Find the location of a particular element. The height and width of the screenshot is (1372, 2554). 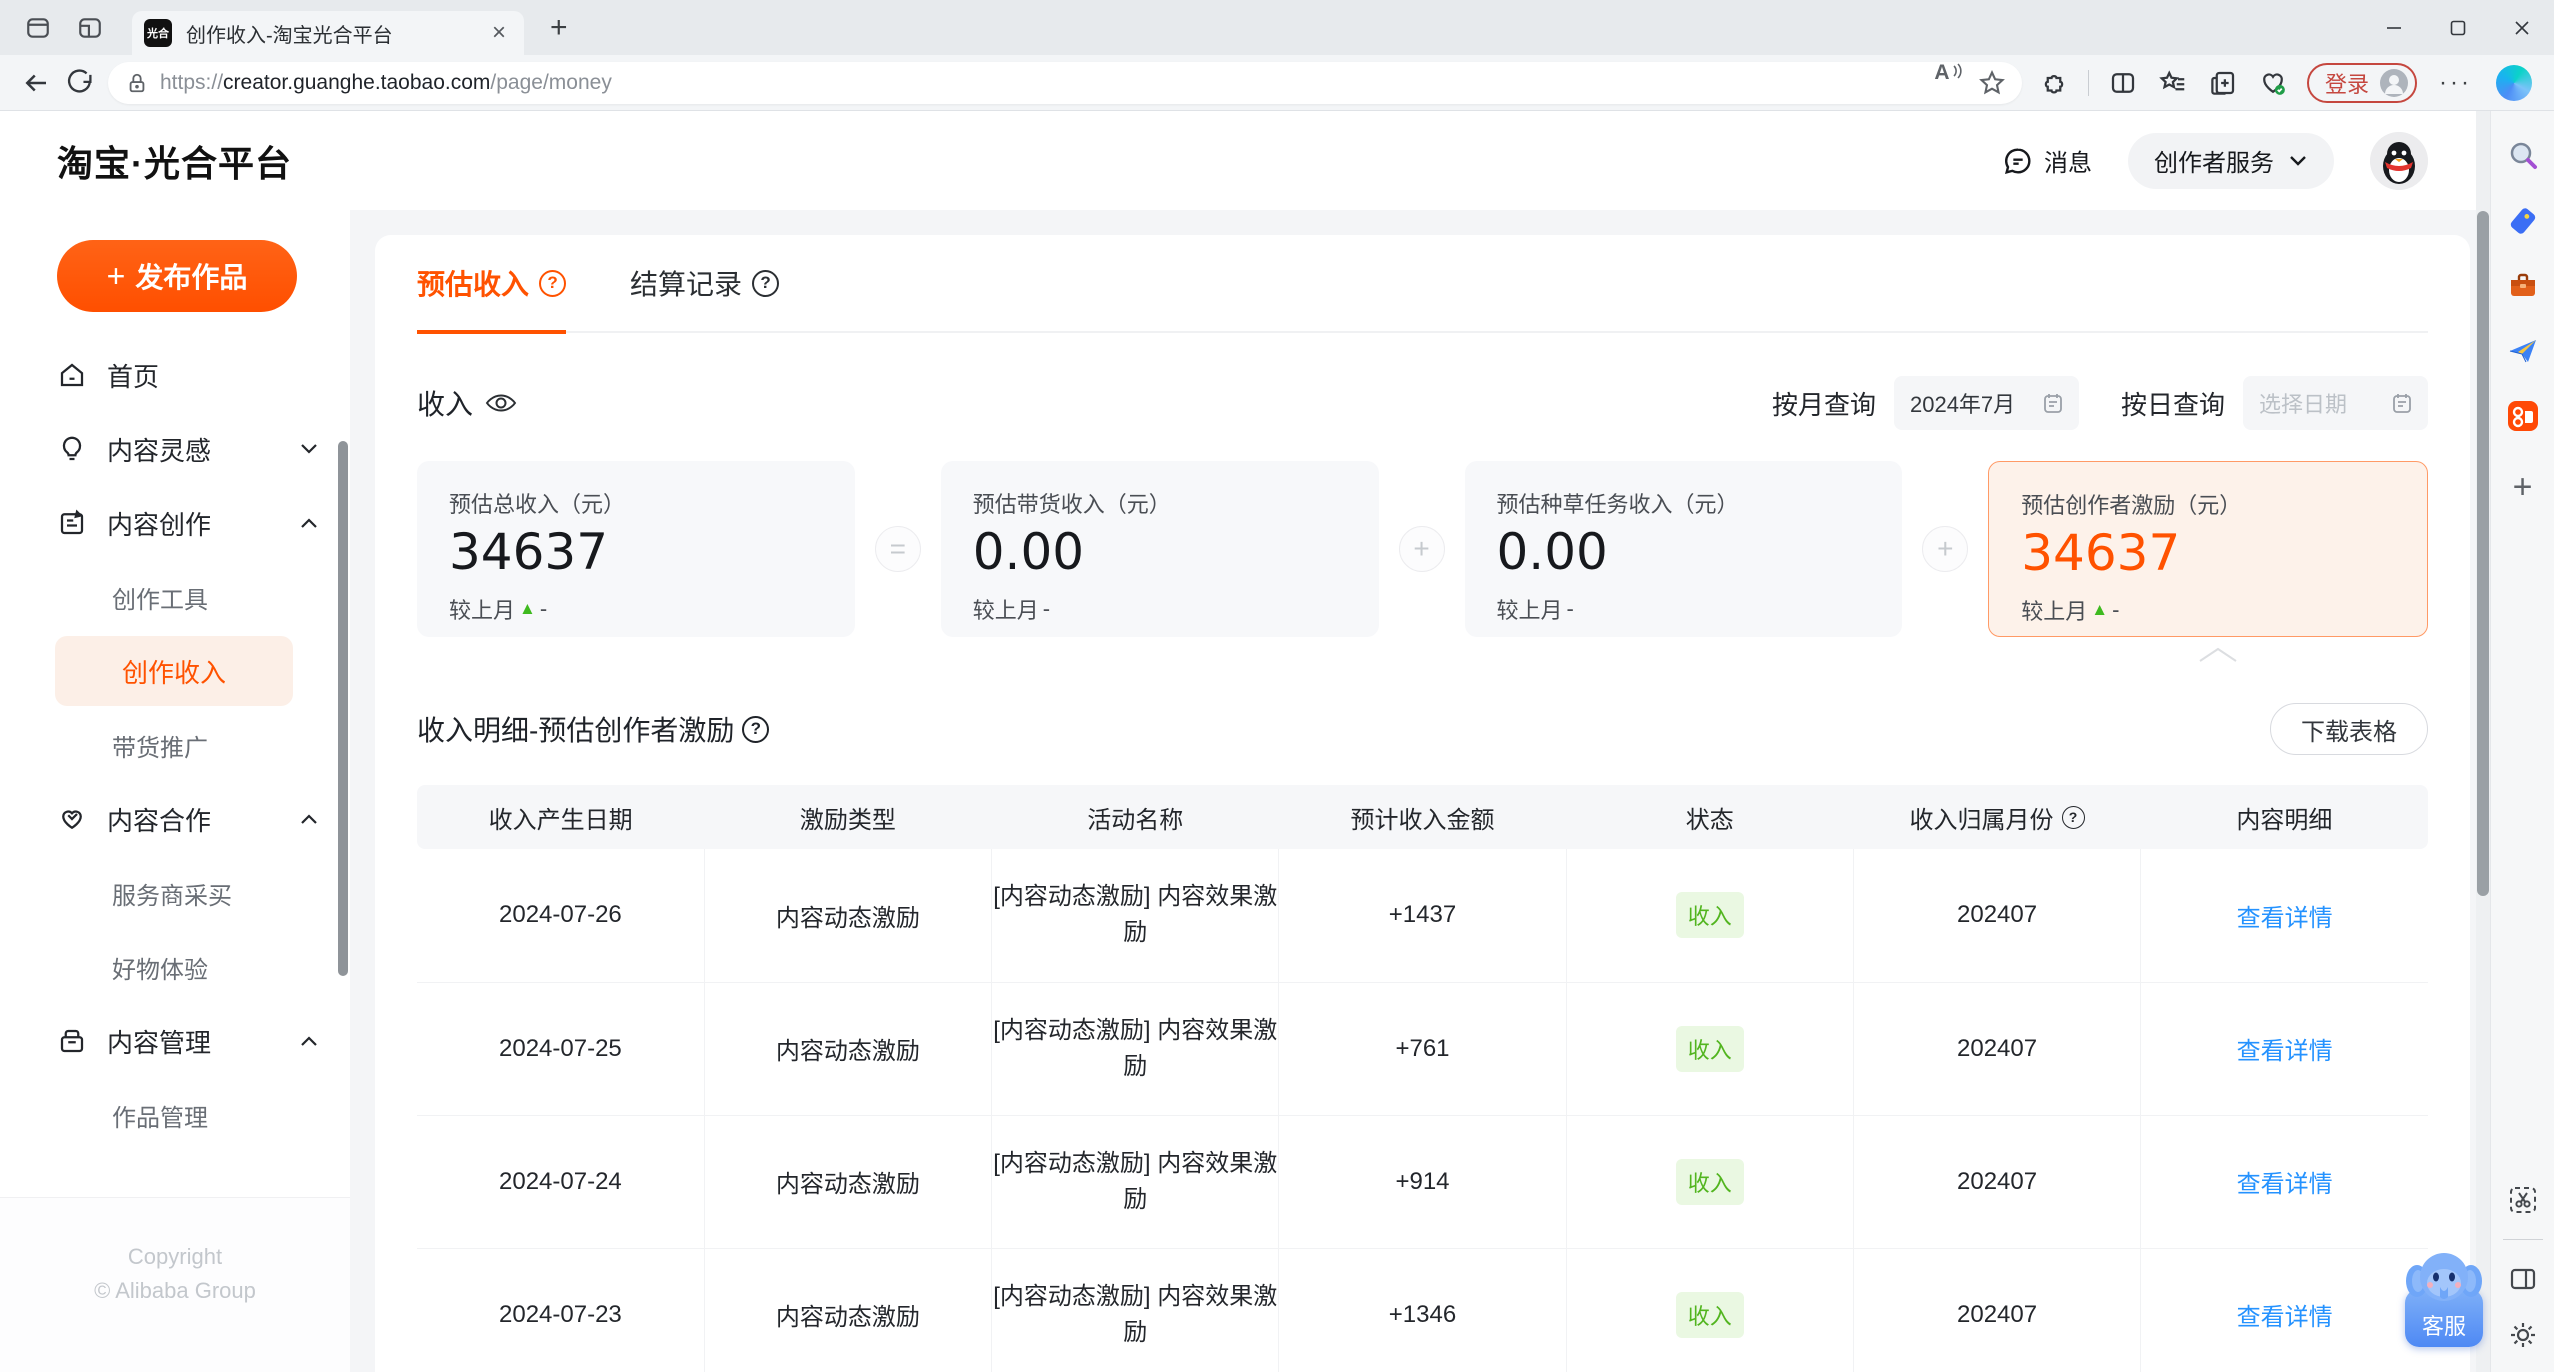

user-avatar is located at coordinates (2399, 160).